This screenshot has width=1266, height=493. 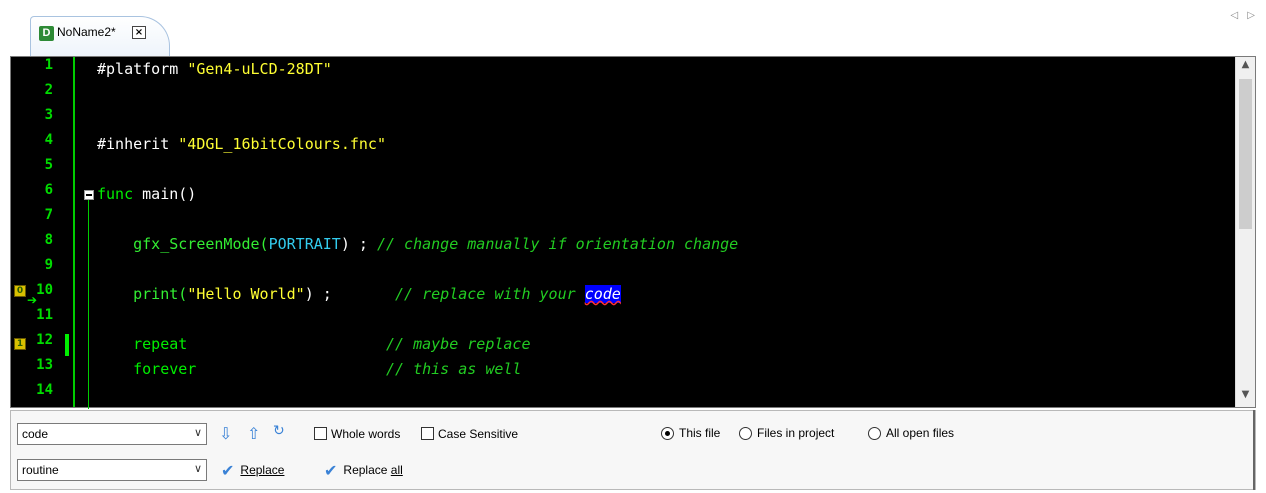 What do you see at coordinates (169, 194) in the screenshot?
I see `code-token: main()` at bounding box center [169, 194].